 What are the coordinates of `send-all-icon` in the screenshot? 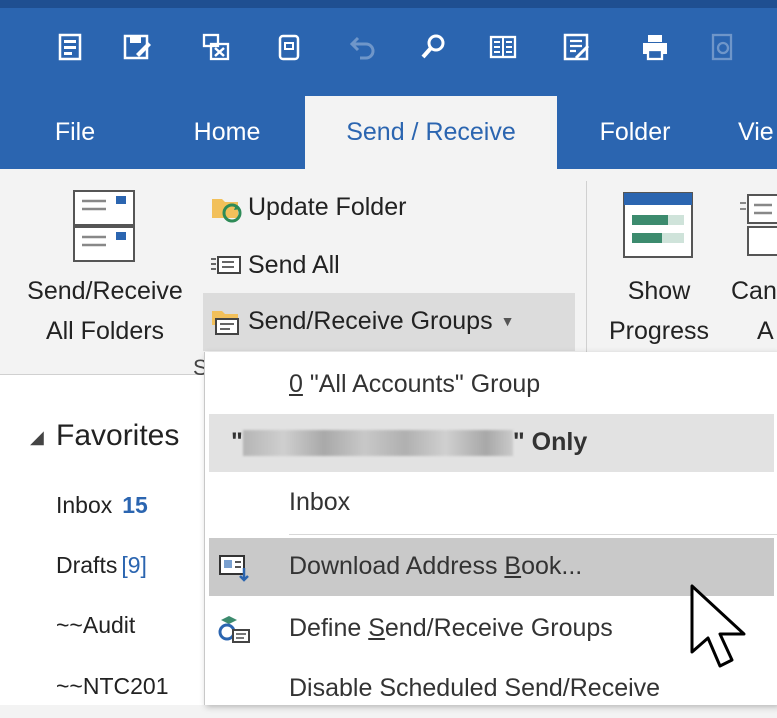 It's located at (226, 265).